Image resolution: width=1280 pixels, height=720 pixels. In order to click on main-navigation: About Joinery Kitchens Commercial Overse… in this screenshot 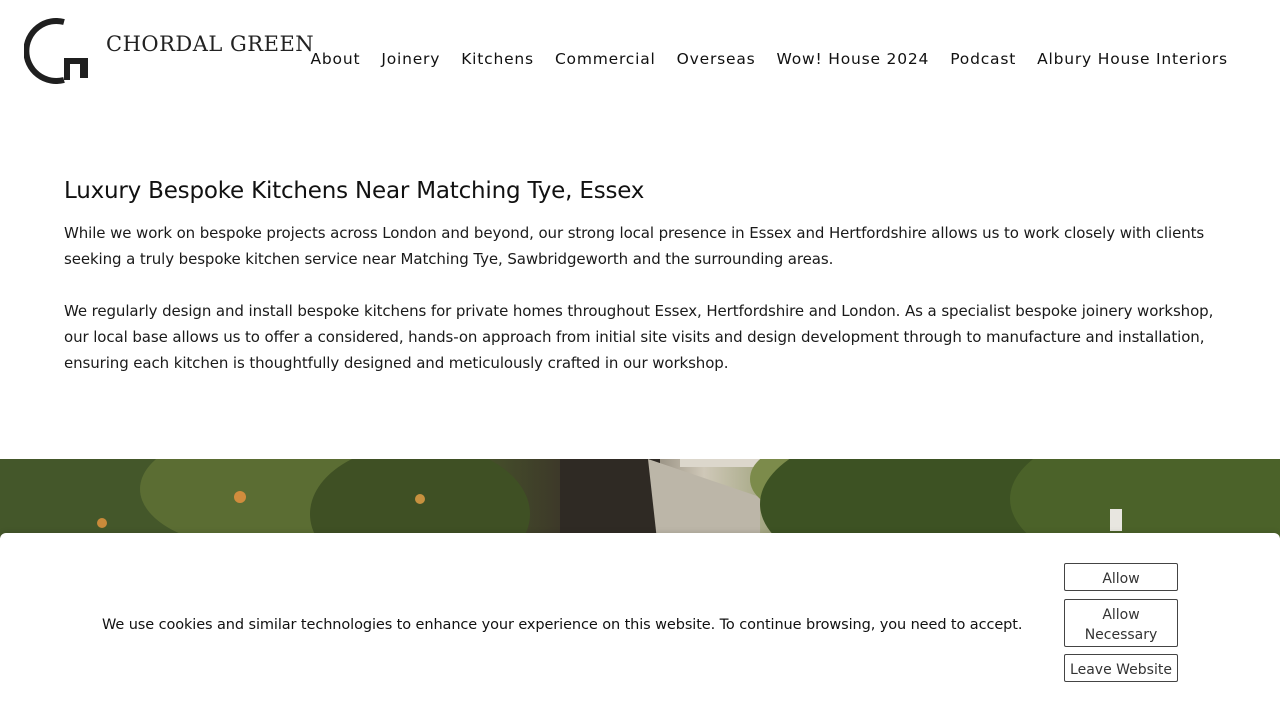, I will do `click(764, 59)`.